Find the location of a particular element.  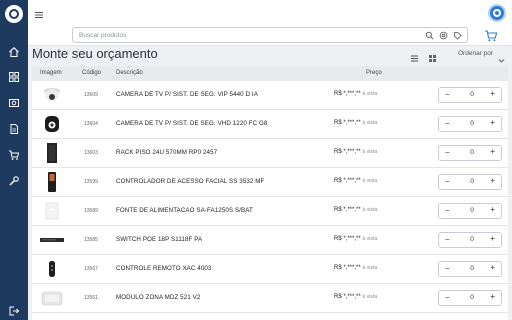

column-header-code: Código is located at coordinates (92, 73).